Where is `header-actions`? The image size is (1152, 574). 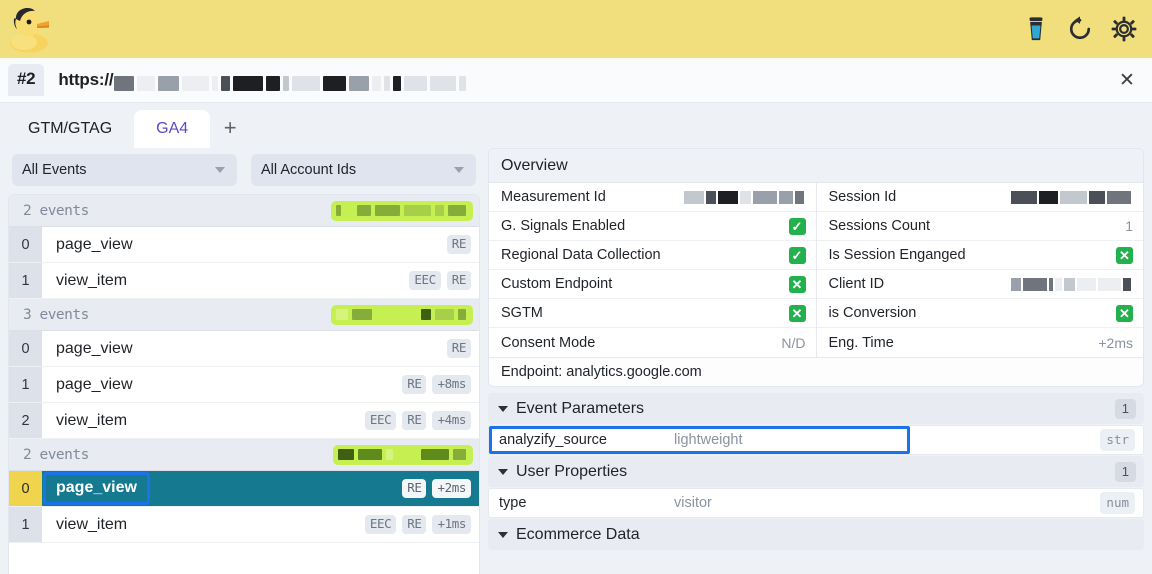
header-actions is located at coordinates (1080, 29).